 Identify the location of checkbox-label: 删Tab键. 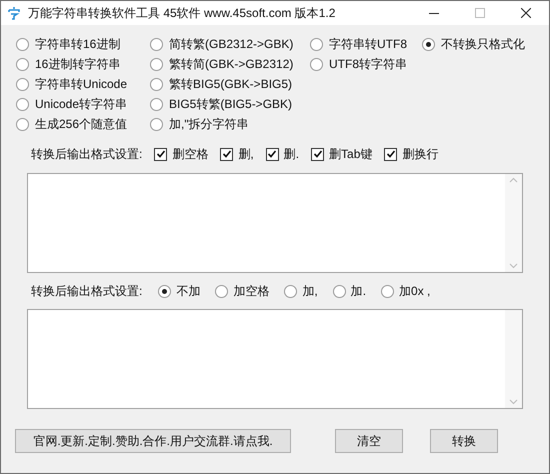
(350, 154).